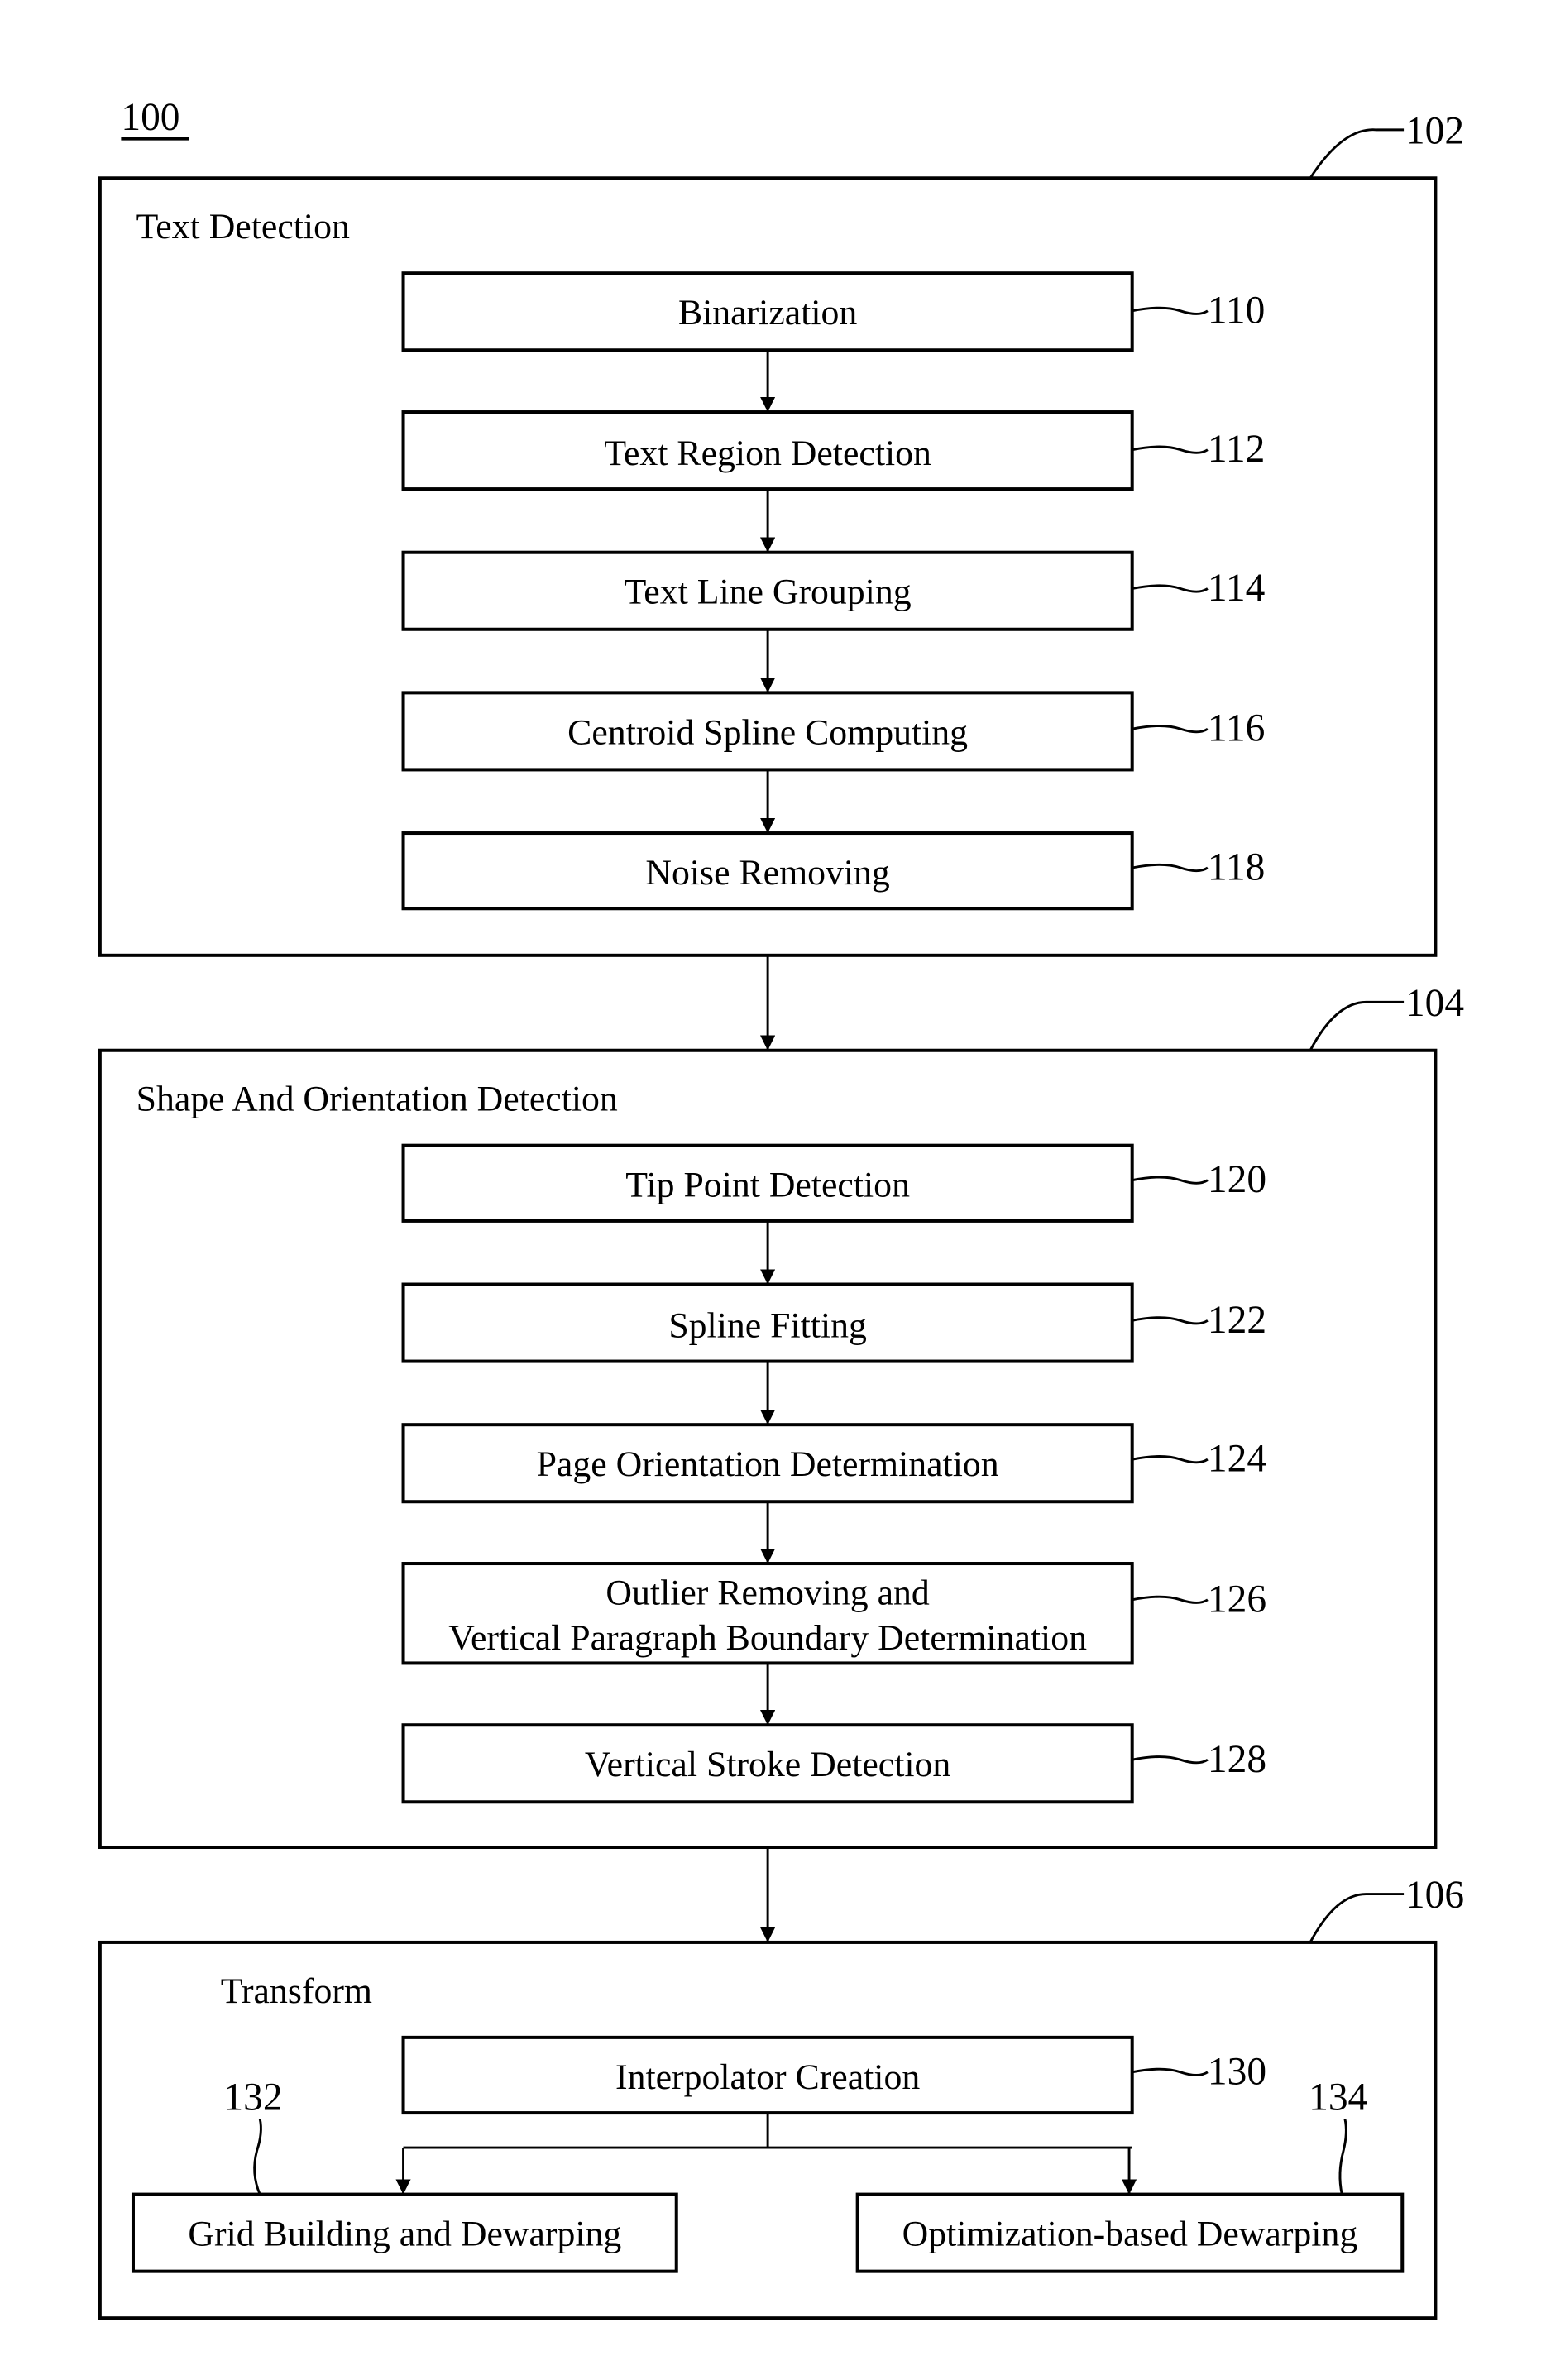  I want to click on step-label: Centroid Spline Computing, so click(767, 732).